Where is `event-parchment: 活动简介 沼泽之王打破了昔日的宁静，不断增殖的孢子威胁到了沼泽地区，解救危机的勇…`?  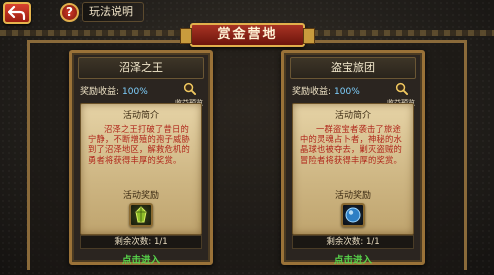 event-parchment: 活动简介 沼泽之王打破了昔日的宁静，不断增殖的孢子威胁到了沼泽地区，解救危机的勇… is located at coordinates (141, 169).